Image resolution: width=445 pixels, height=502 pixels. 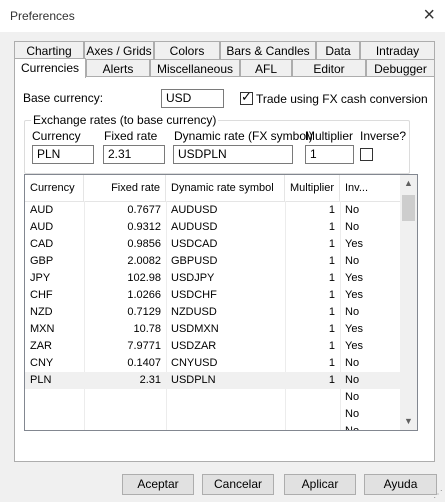 What do you see at coordinates (42, 16) in the screenshot?
I see `window-title: Preferences` at bounding box center [42, 16].